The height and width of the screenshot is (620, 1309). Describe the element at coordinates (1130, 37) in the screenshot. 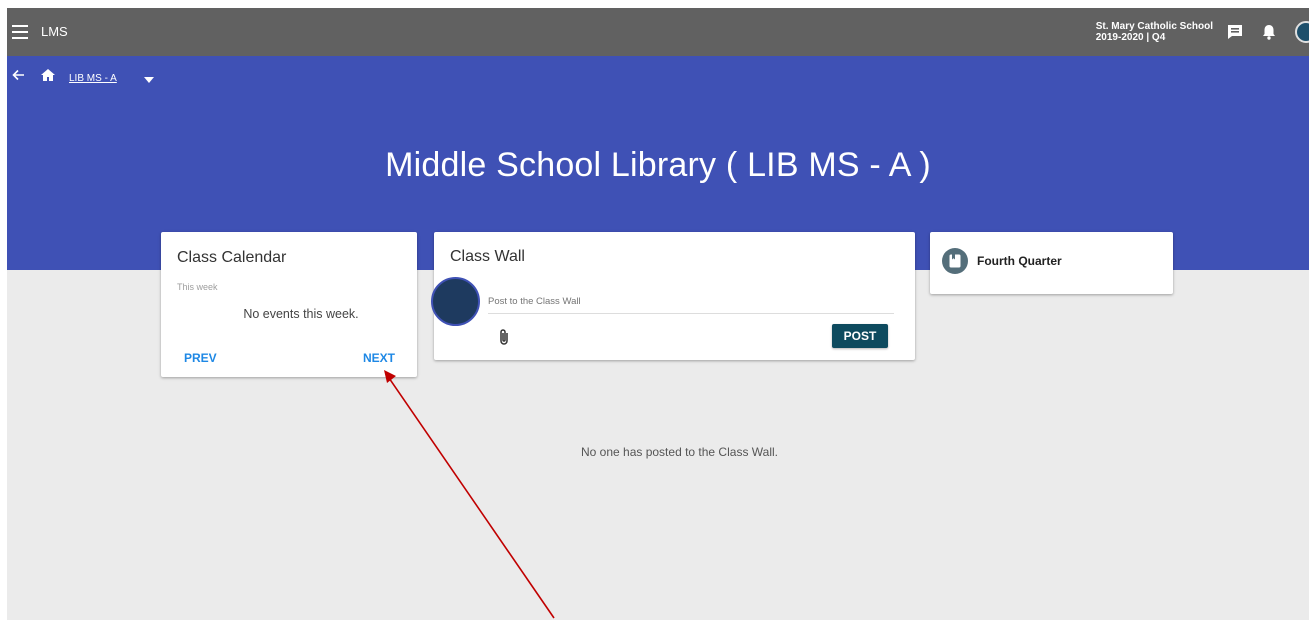

I see `term-label: 2019-2020 | Q4` at that location.